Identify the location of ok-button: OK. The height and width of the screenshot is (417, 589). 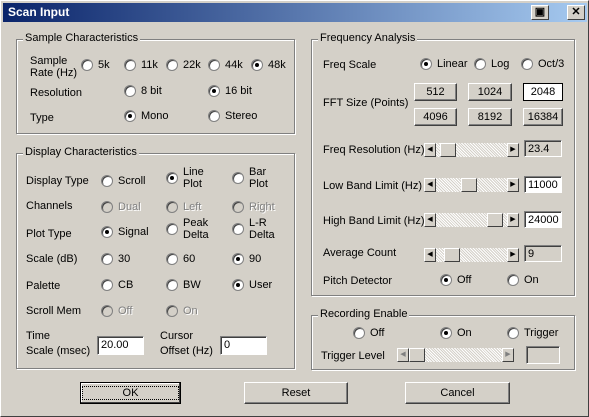
(130, 393).